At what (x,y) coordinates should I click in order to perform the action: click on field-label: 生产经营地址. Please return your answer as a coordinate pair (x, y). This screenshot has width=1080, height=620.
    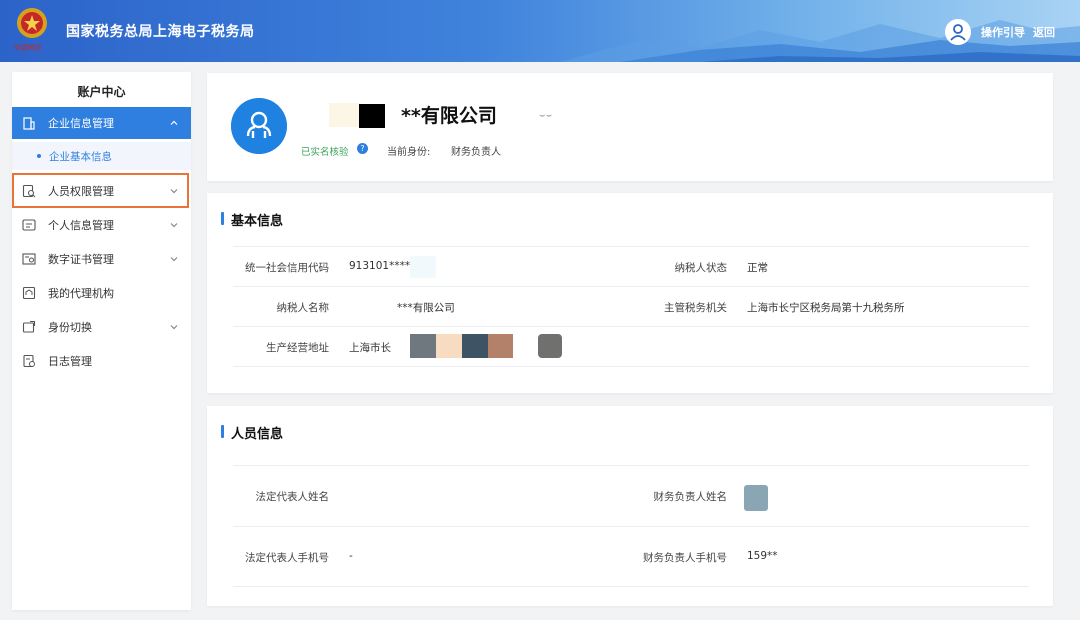
    Looking at the image, I should click on (297, 348).